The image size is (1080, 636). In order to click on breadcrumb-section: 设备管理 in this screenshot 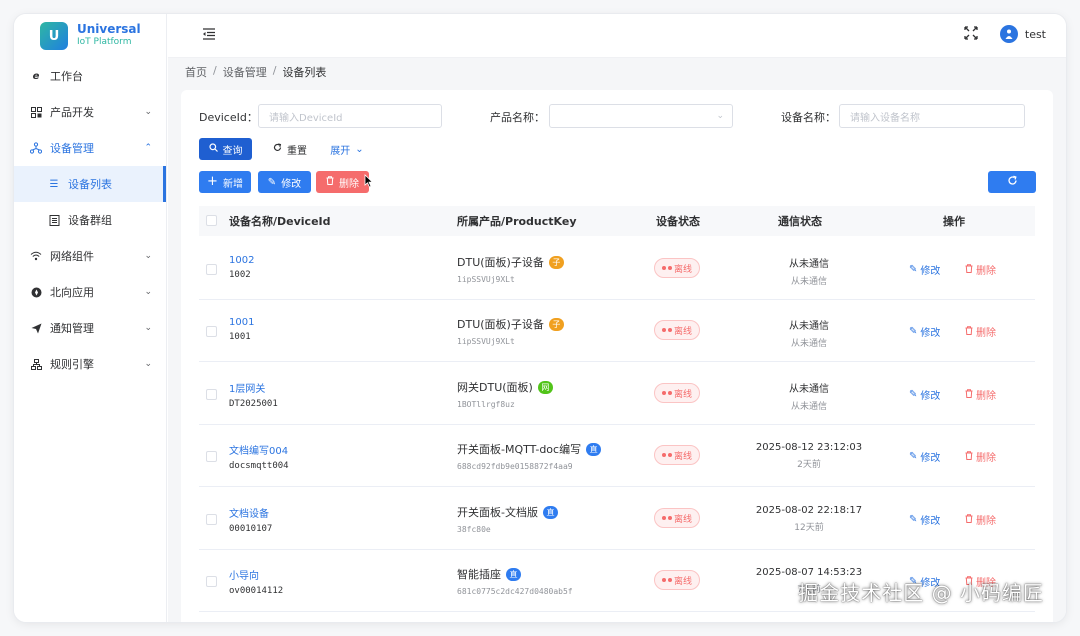, I will do `click(245, 72)`.